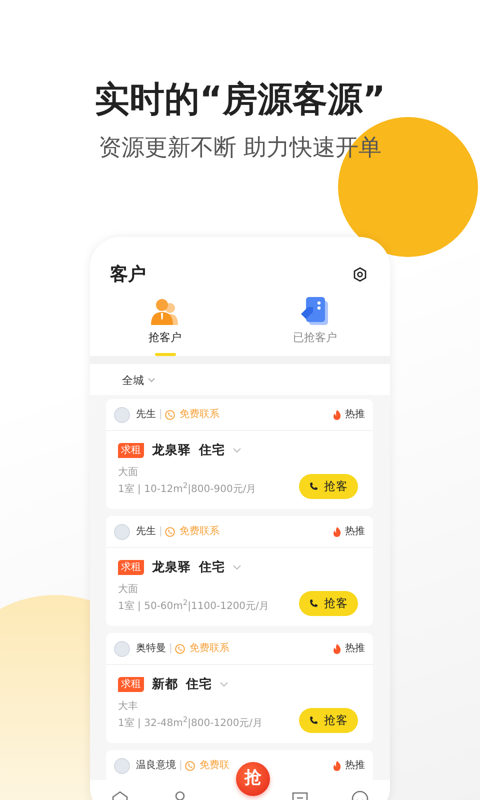 The image size is (480, 800). What do you see at coordinates (193, 606) in the screenshot?
I see `listing-details: 1室 | 50-60m$^{2}$|1100-1200元/月` at bounding box center [193, 606].